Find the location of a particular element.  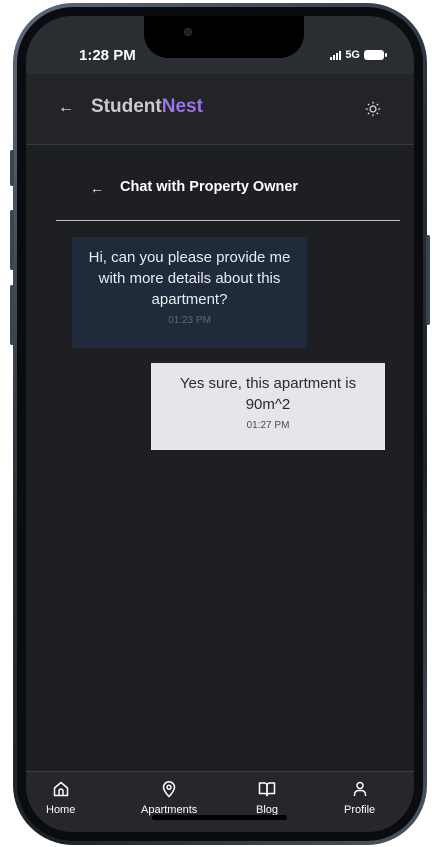

divider is located at coordinates (228, 220).